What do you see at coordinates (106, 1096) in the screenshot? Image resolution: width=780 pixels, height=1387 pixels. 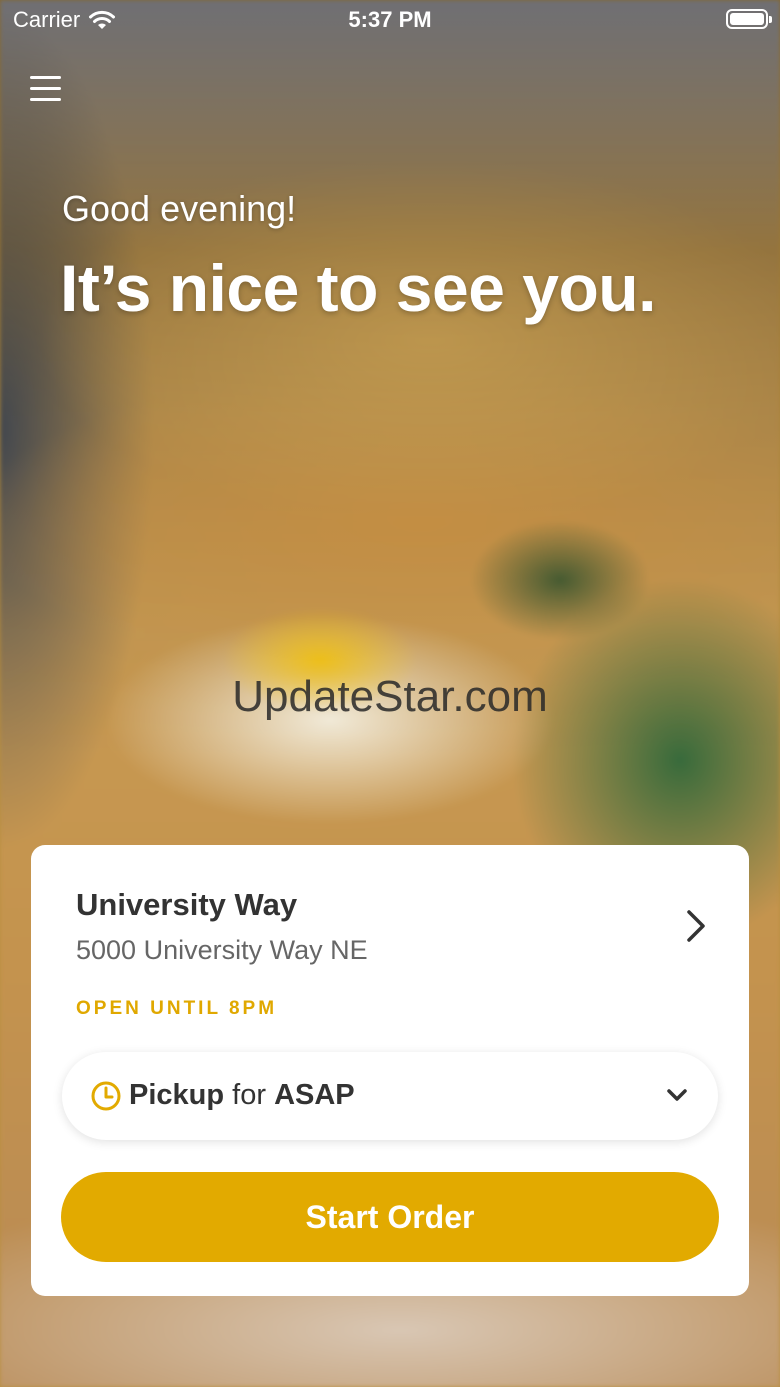 I see `clock-icon` at bounding box center [106, 1096].